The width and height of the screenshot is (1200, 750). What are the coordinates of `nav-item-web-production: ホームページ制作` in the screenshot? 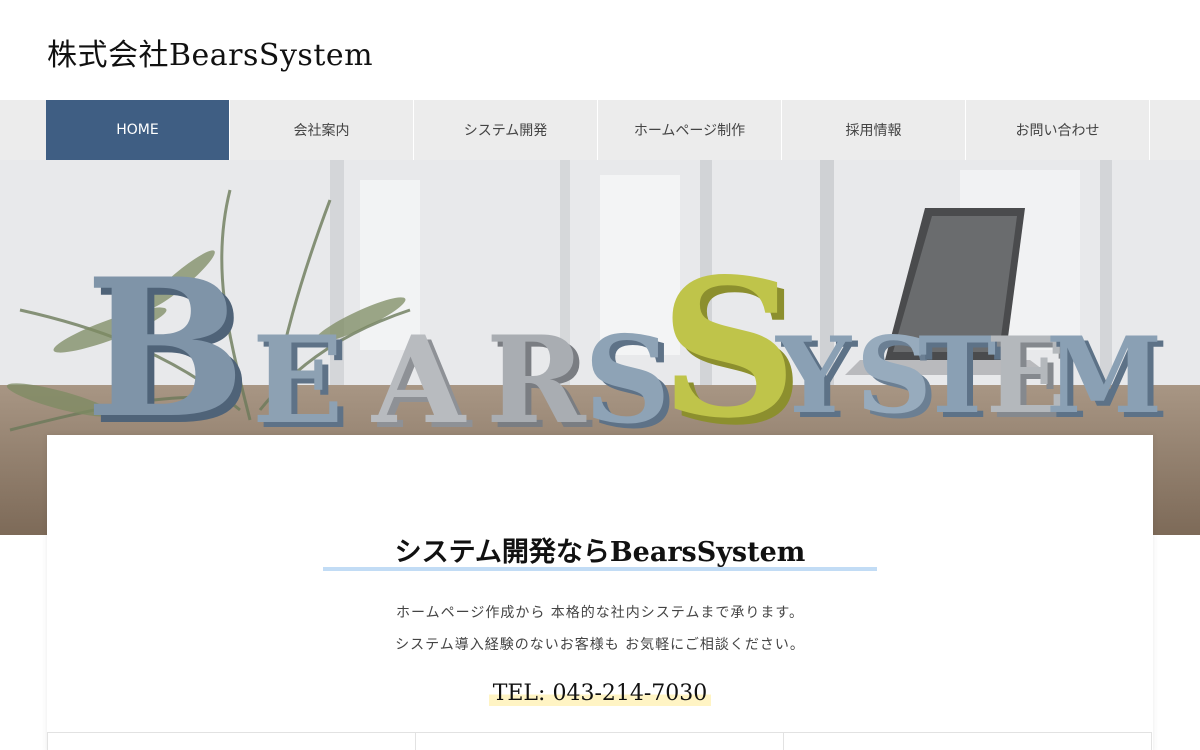 It's located at (690, 130).